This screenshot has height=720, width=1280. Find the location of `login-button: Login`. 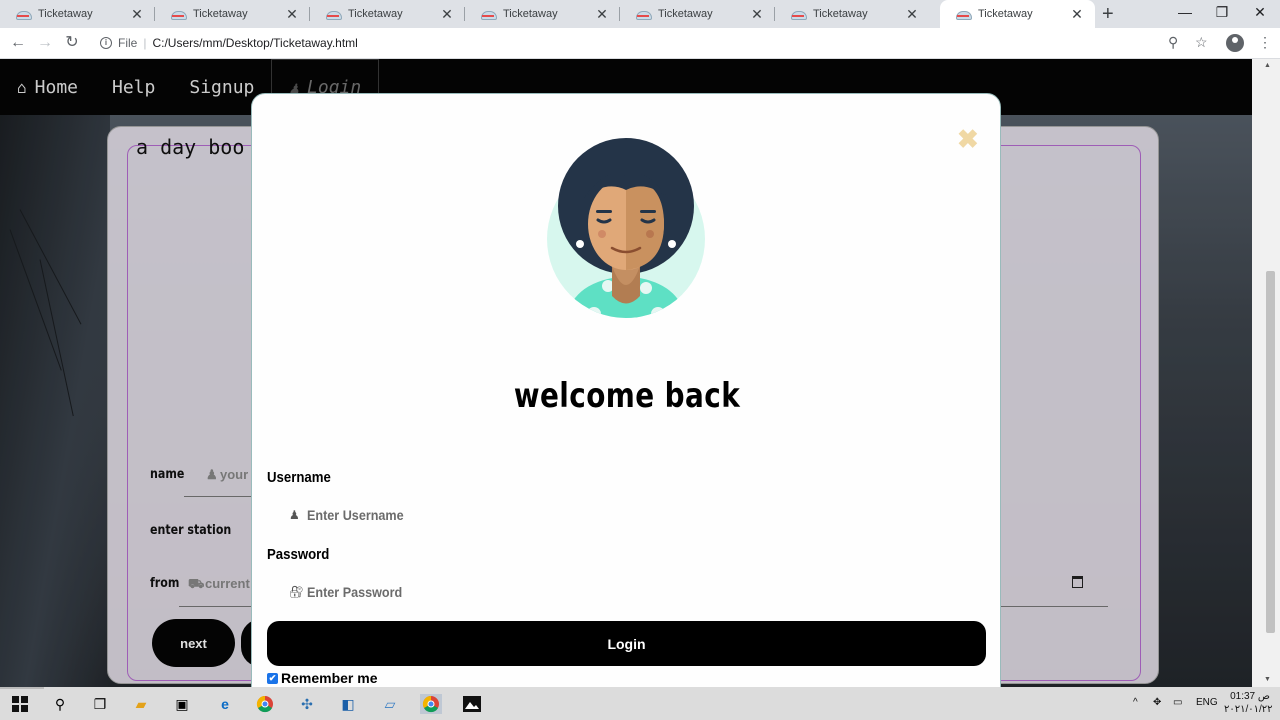

login-button: Login is located at coordinates (626, 643).